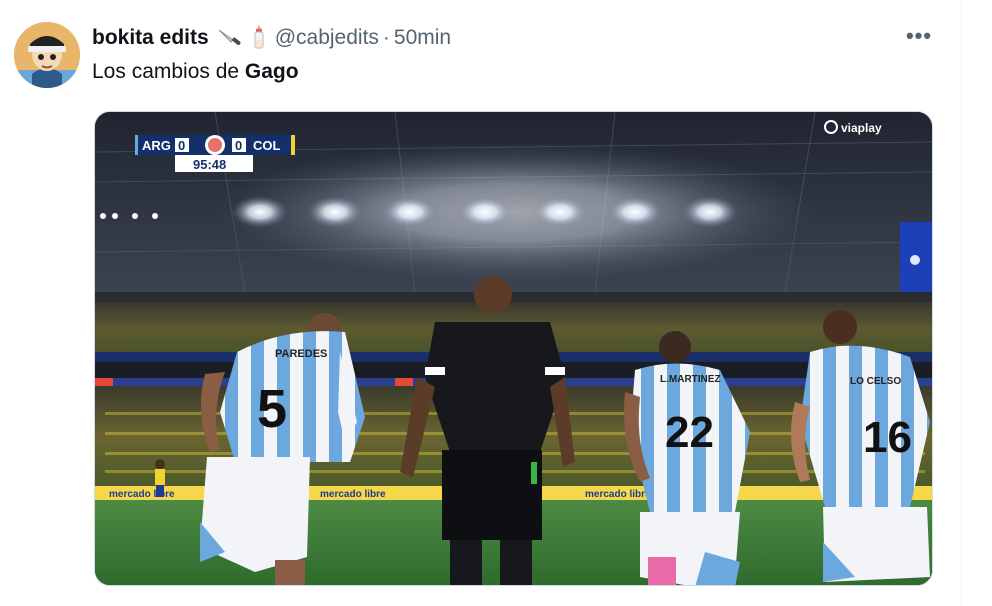 The height and width of the screenshot is (606, 992). I want to click on player-number-5: 5, so click(272, 409).